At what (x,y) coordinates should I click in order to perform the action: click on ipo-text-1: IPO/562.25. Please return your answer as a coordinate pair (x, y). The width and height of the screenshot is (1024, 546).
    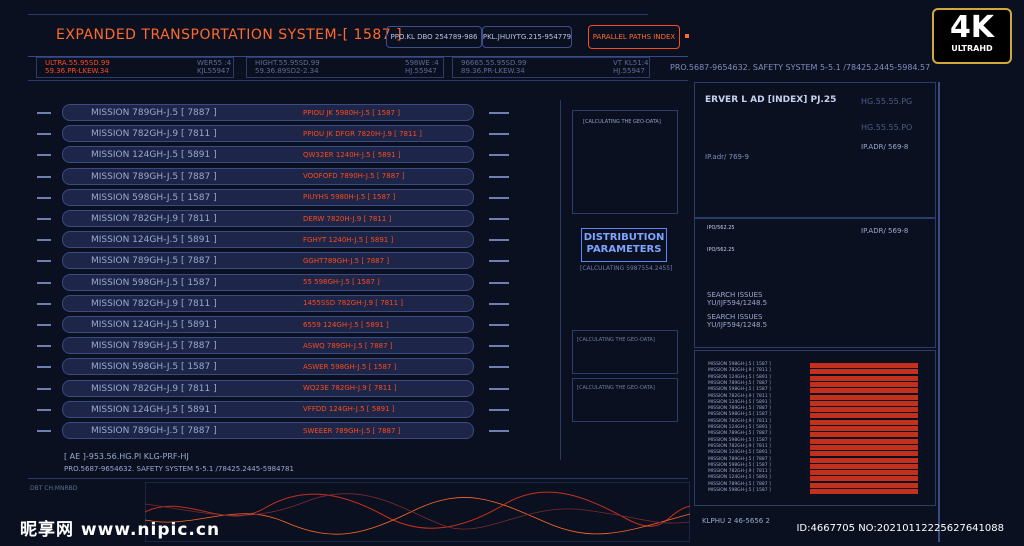
    Looking at the image, I should click on (721, 228).